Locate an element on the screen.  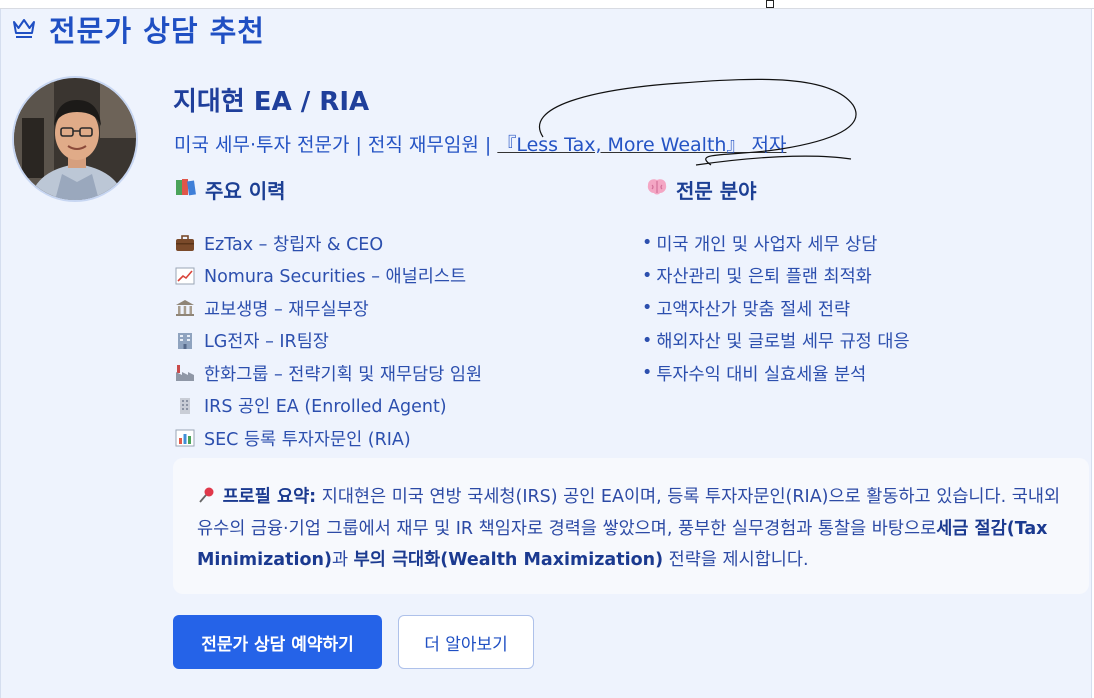
list-item: • 미국 개인 및 사업자 세무 상담 is located at coordinates (776, 243).